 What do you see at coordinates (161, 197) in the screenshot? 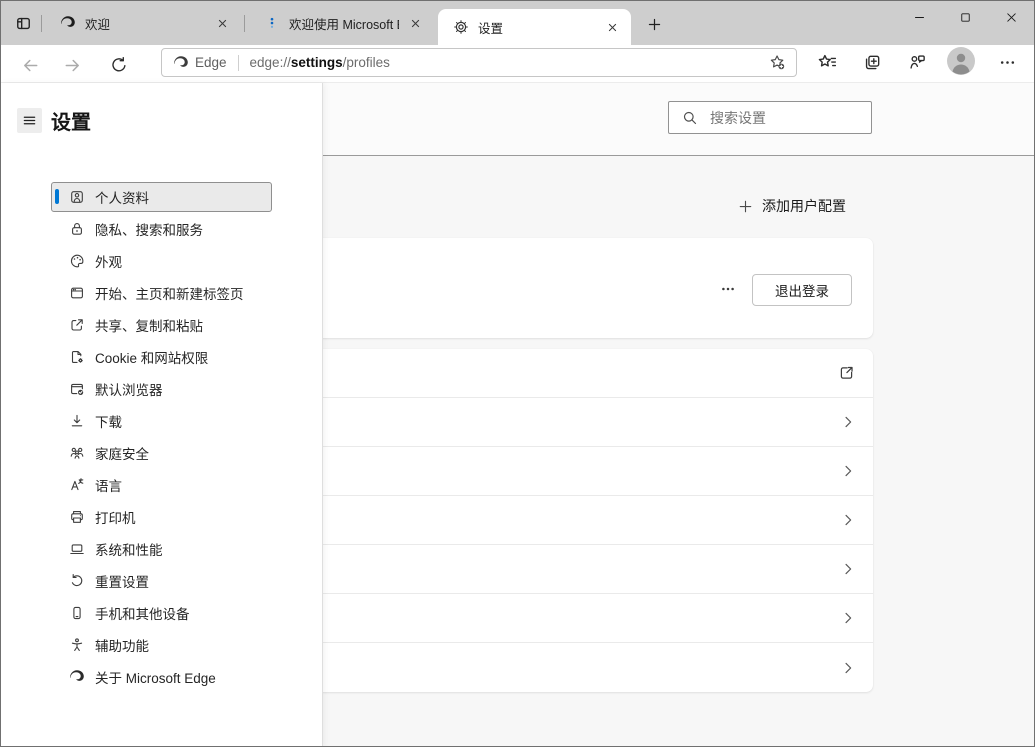
I see `sidebar-item-profiles: 个人资料` at bounding box center [161, 197].